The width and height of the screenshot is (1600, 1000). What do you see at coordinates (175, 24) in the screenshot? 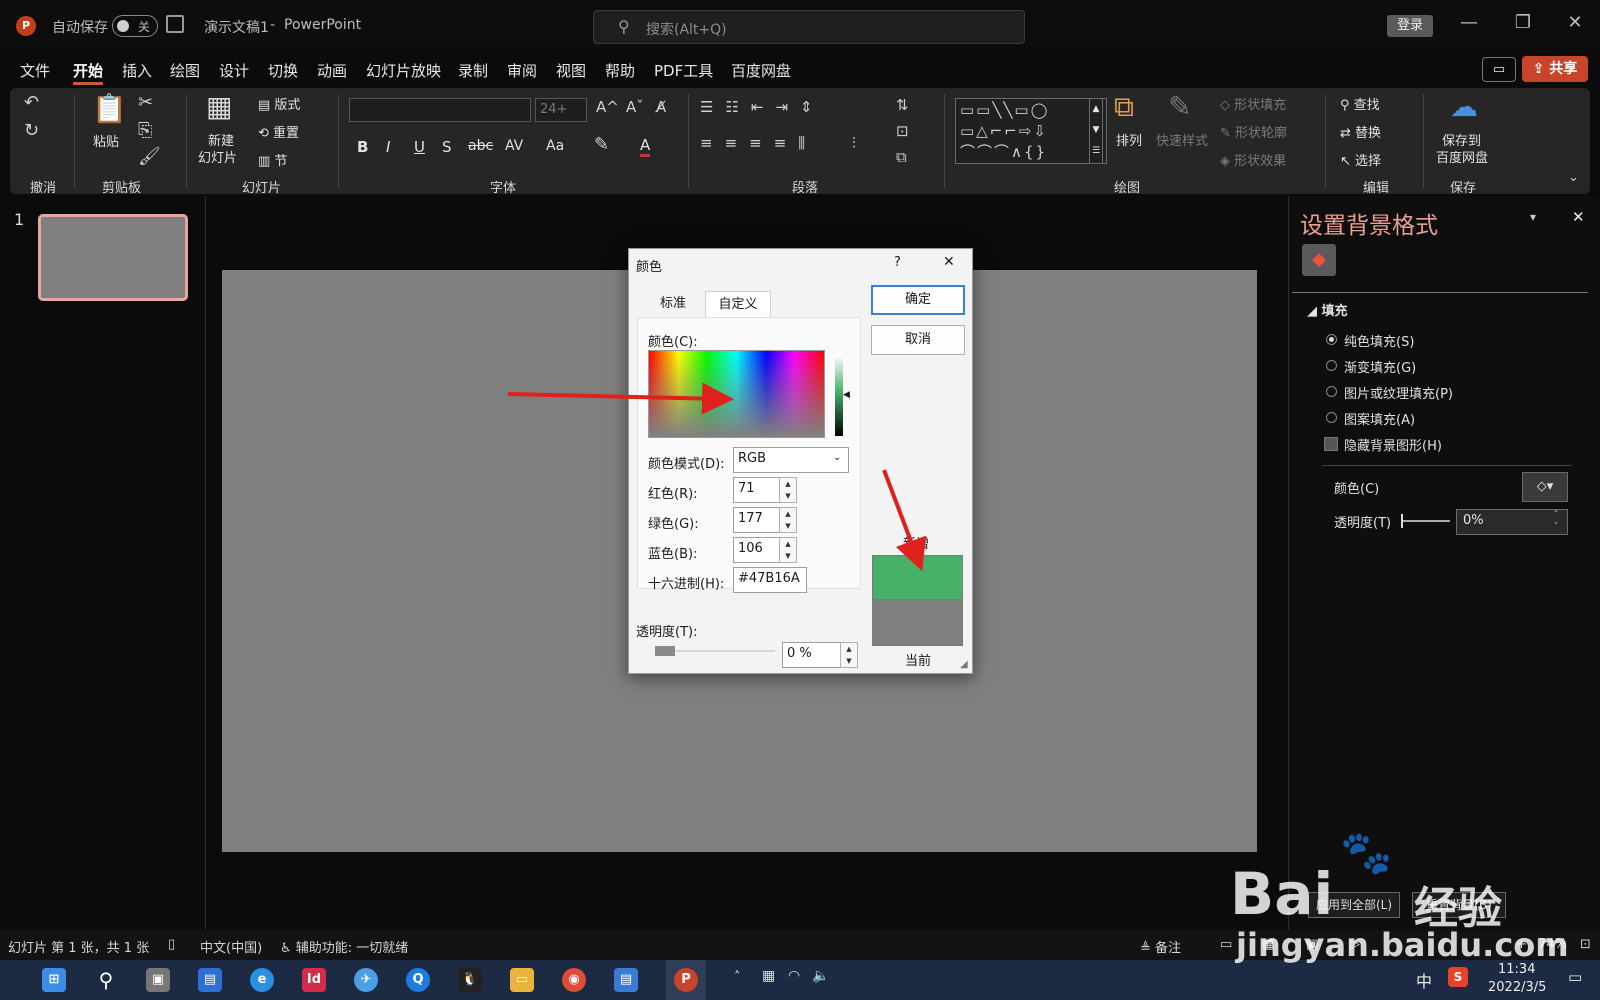
I see `save-icon` at bounding box center [175, 24].